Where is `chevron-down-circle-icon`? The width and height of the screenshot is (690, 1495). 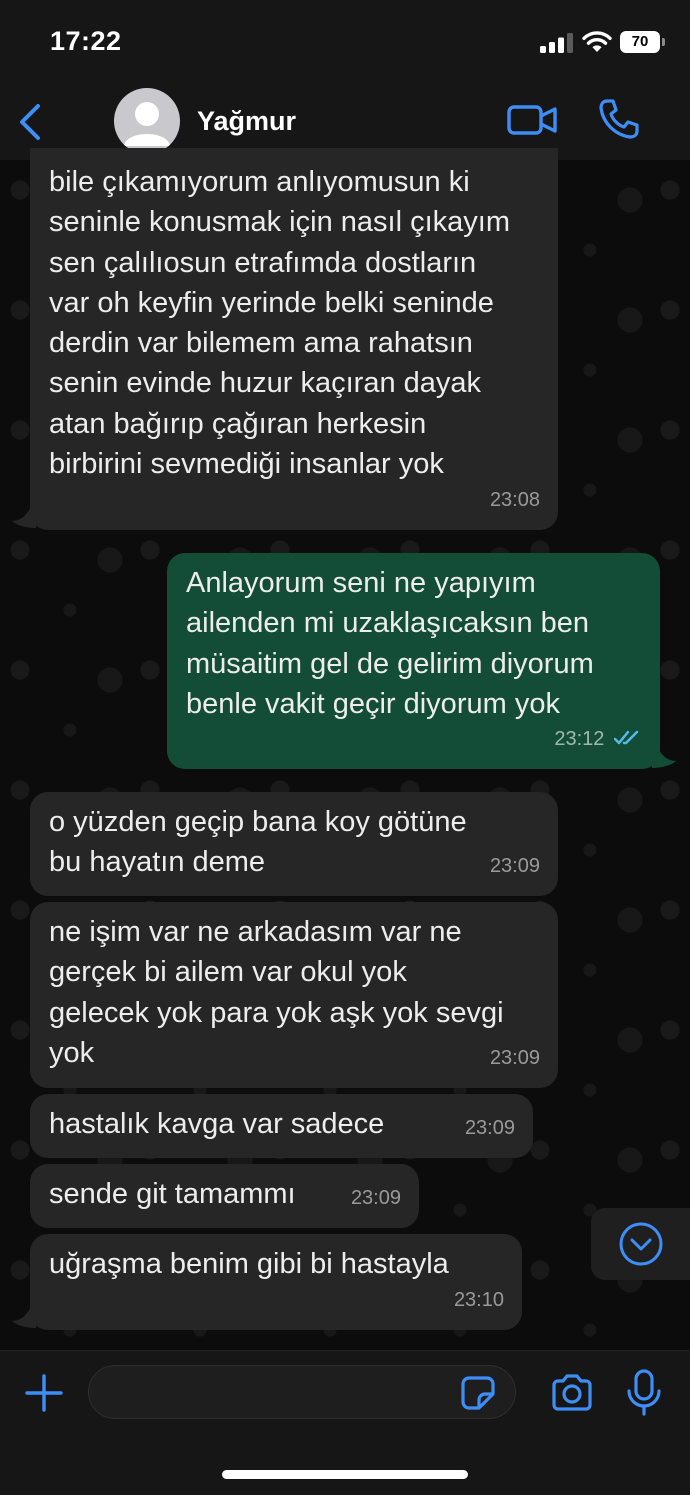 chevron-down-circle-icon is located at coordinates (641, 1244).